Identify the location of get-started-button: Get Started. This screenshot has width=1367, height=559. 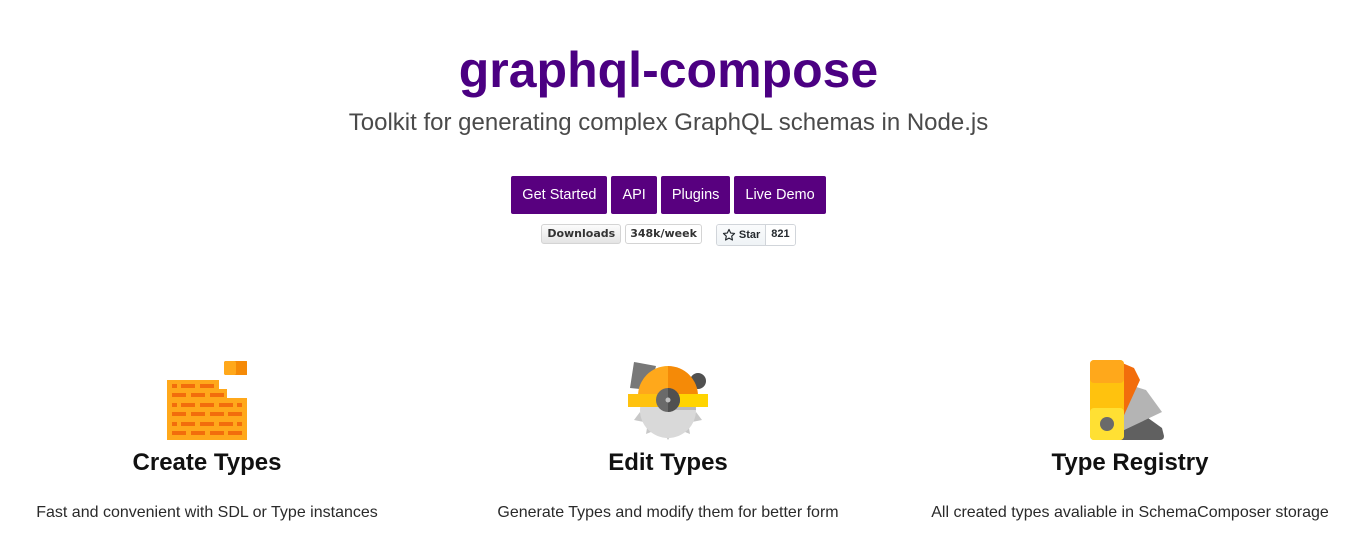
(559, 195).